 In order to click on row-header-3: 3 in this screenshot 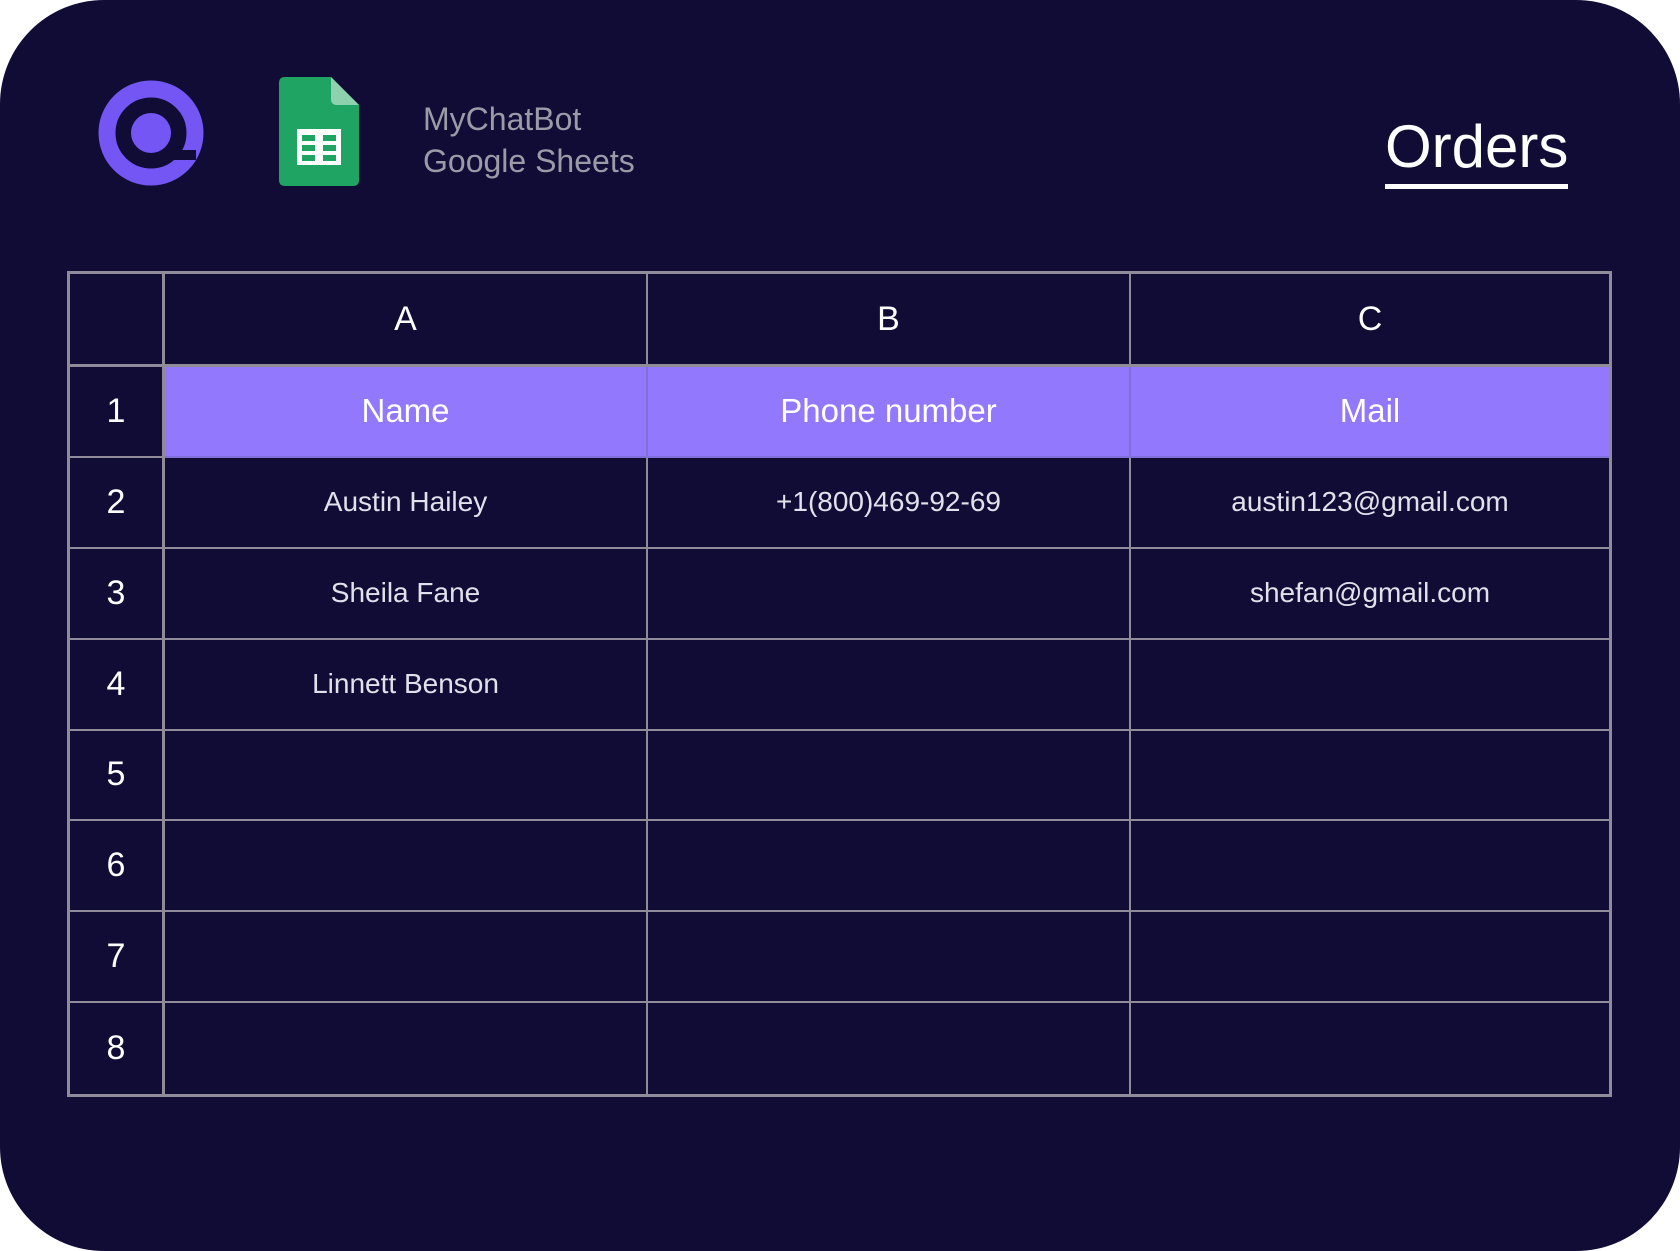, I will do `click(117, 594)`.